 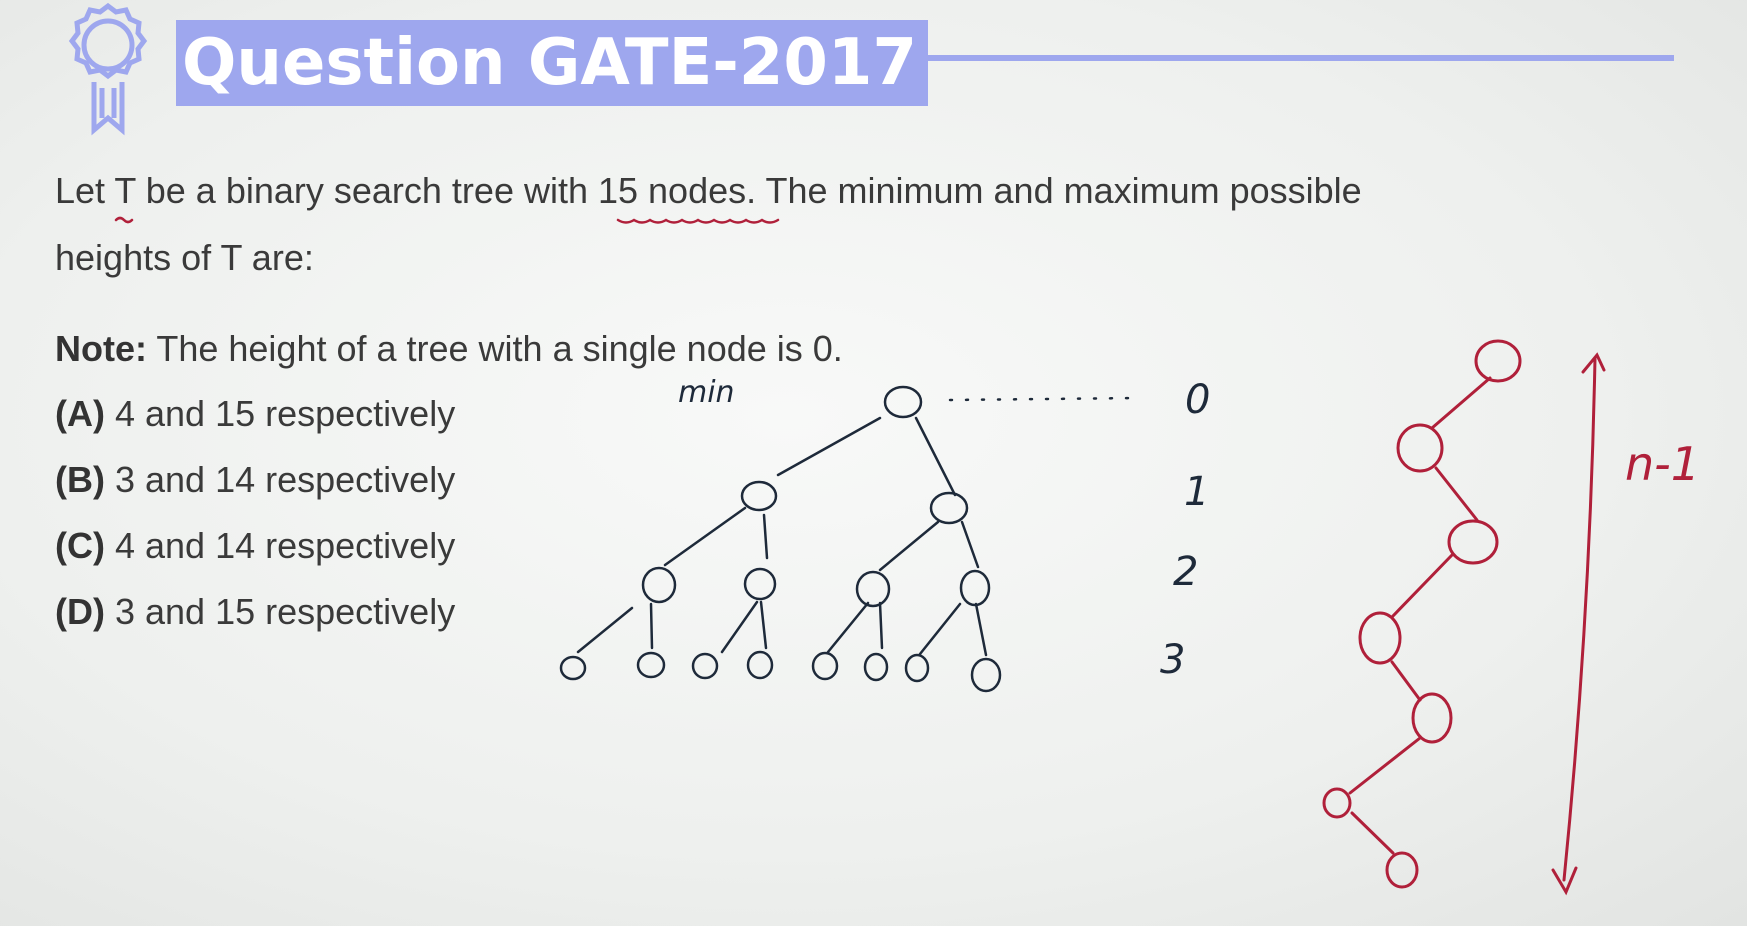 What do you see at coordinates (1301, 58) in the screenshot?
I see `title-rule` at bounding box center [1301, 58].